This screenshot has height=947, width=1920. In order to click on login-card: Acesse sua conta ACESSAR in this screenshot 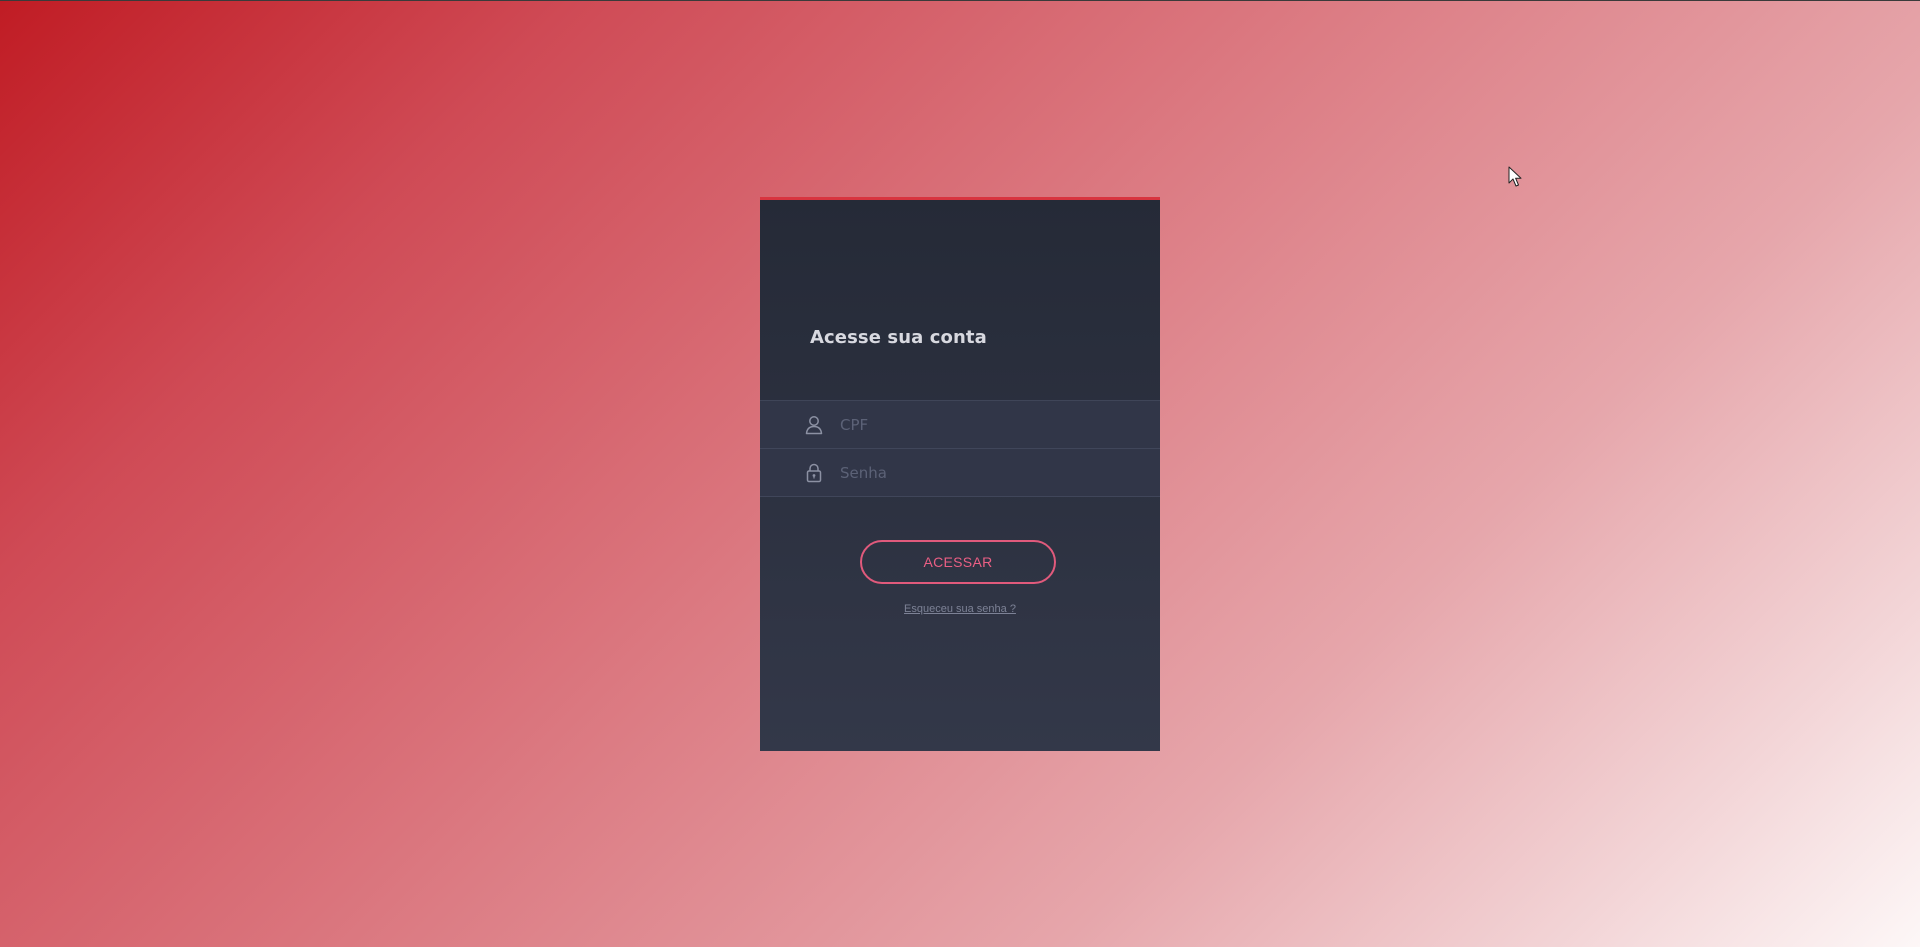, I will do `click(960, 474)`.